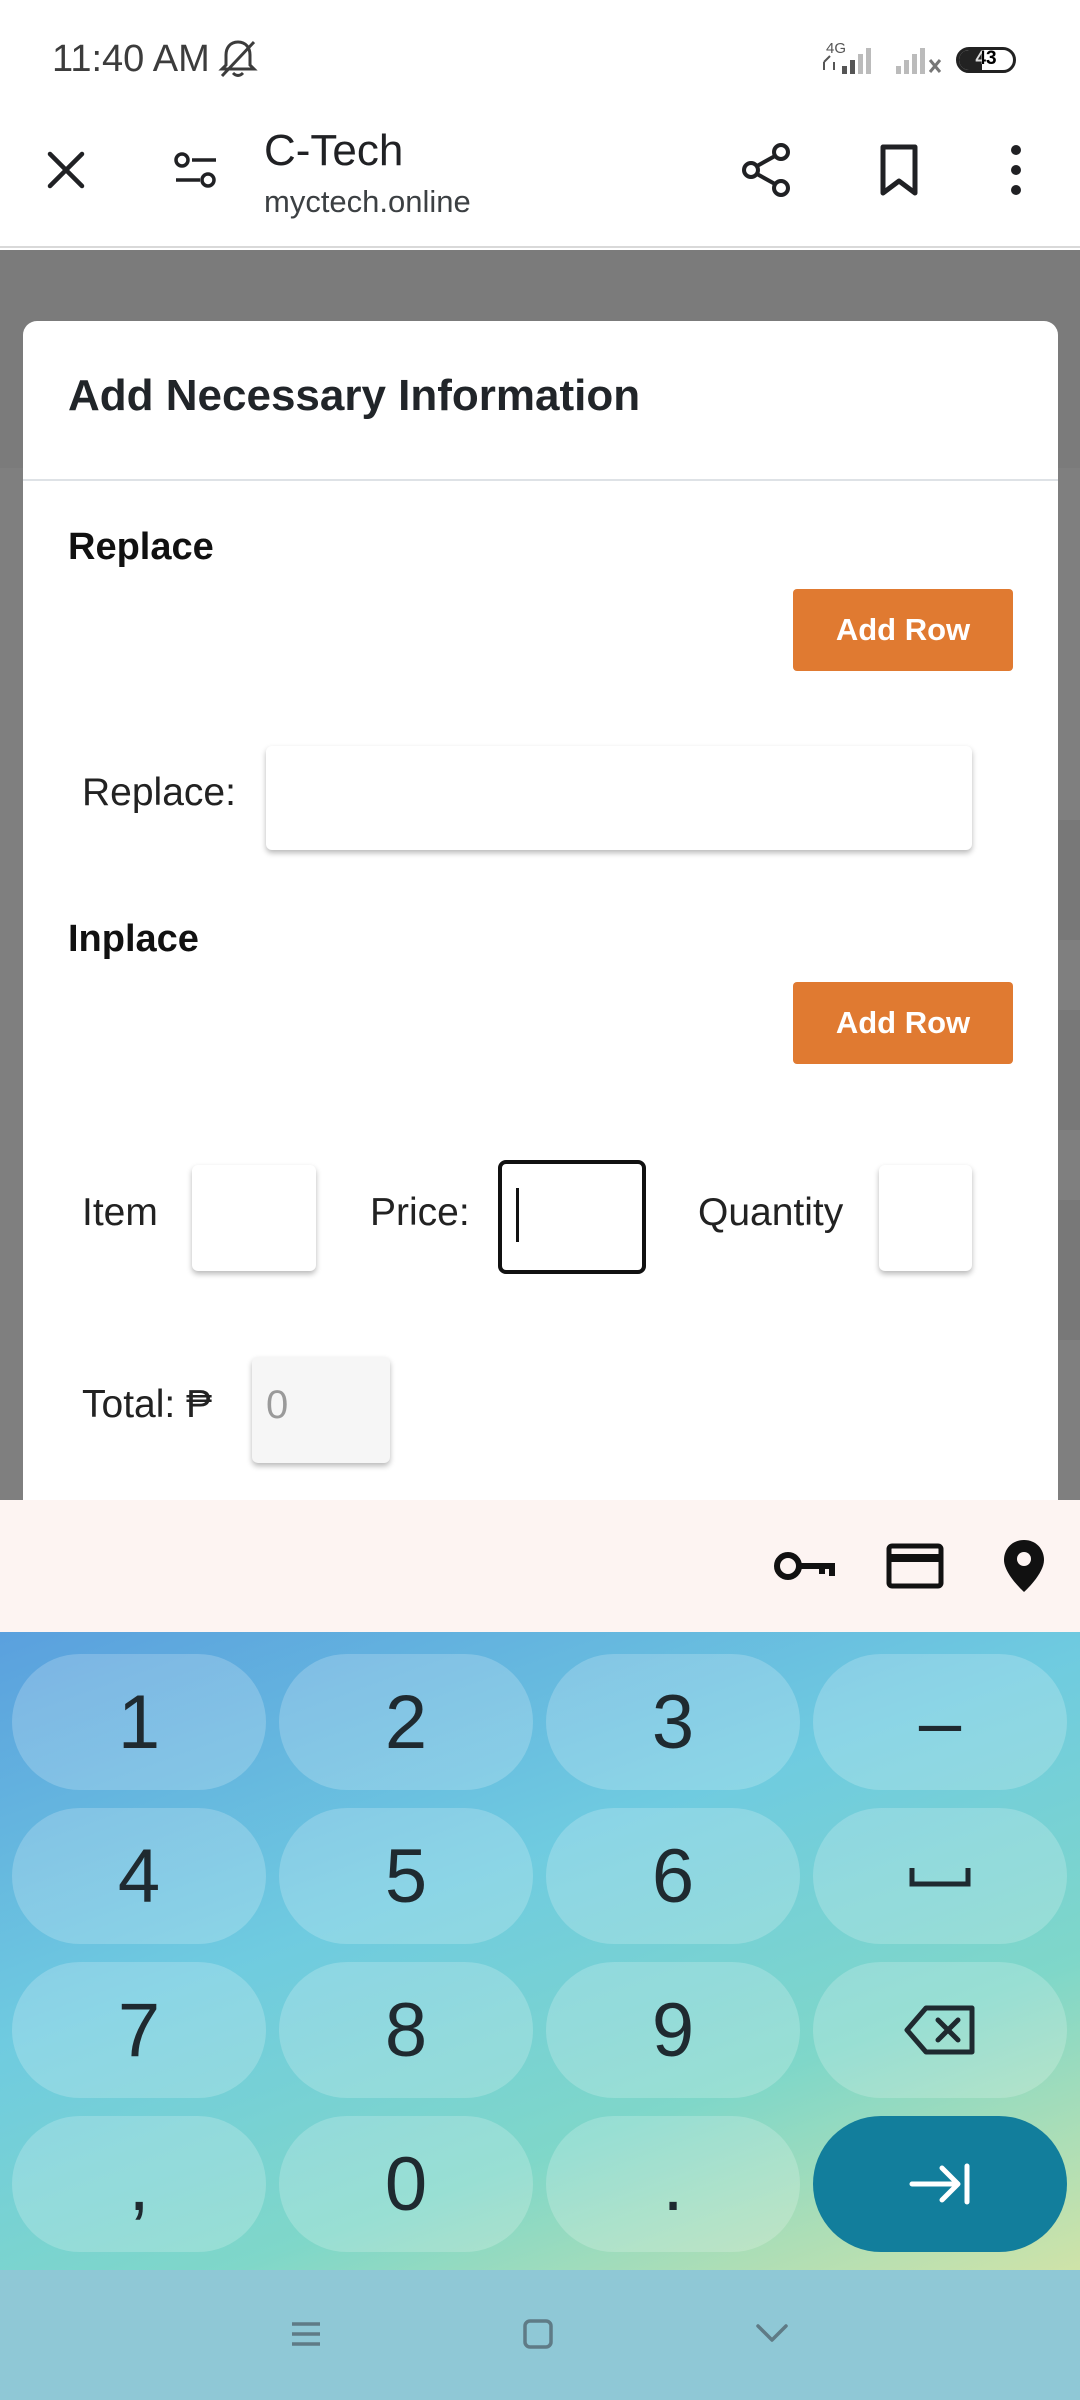 The height and width of the screenshot is (2400, 1080). I want to click on total-field: 0, so click(321, 1410).